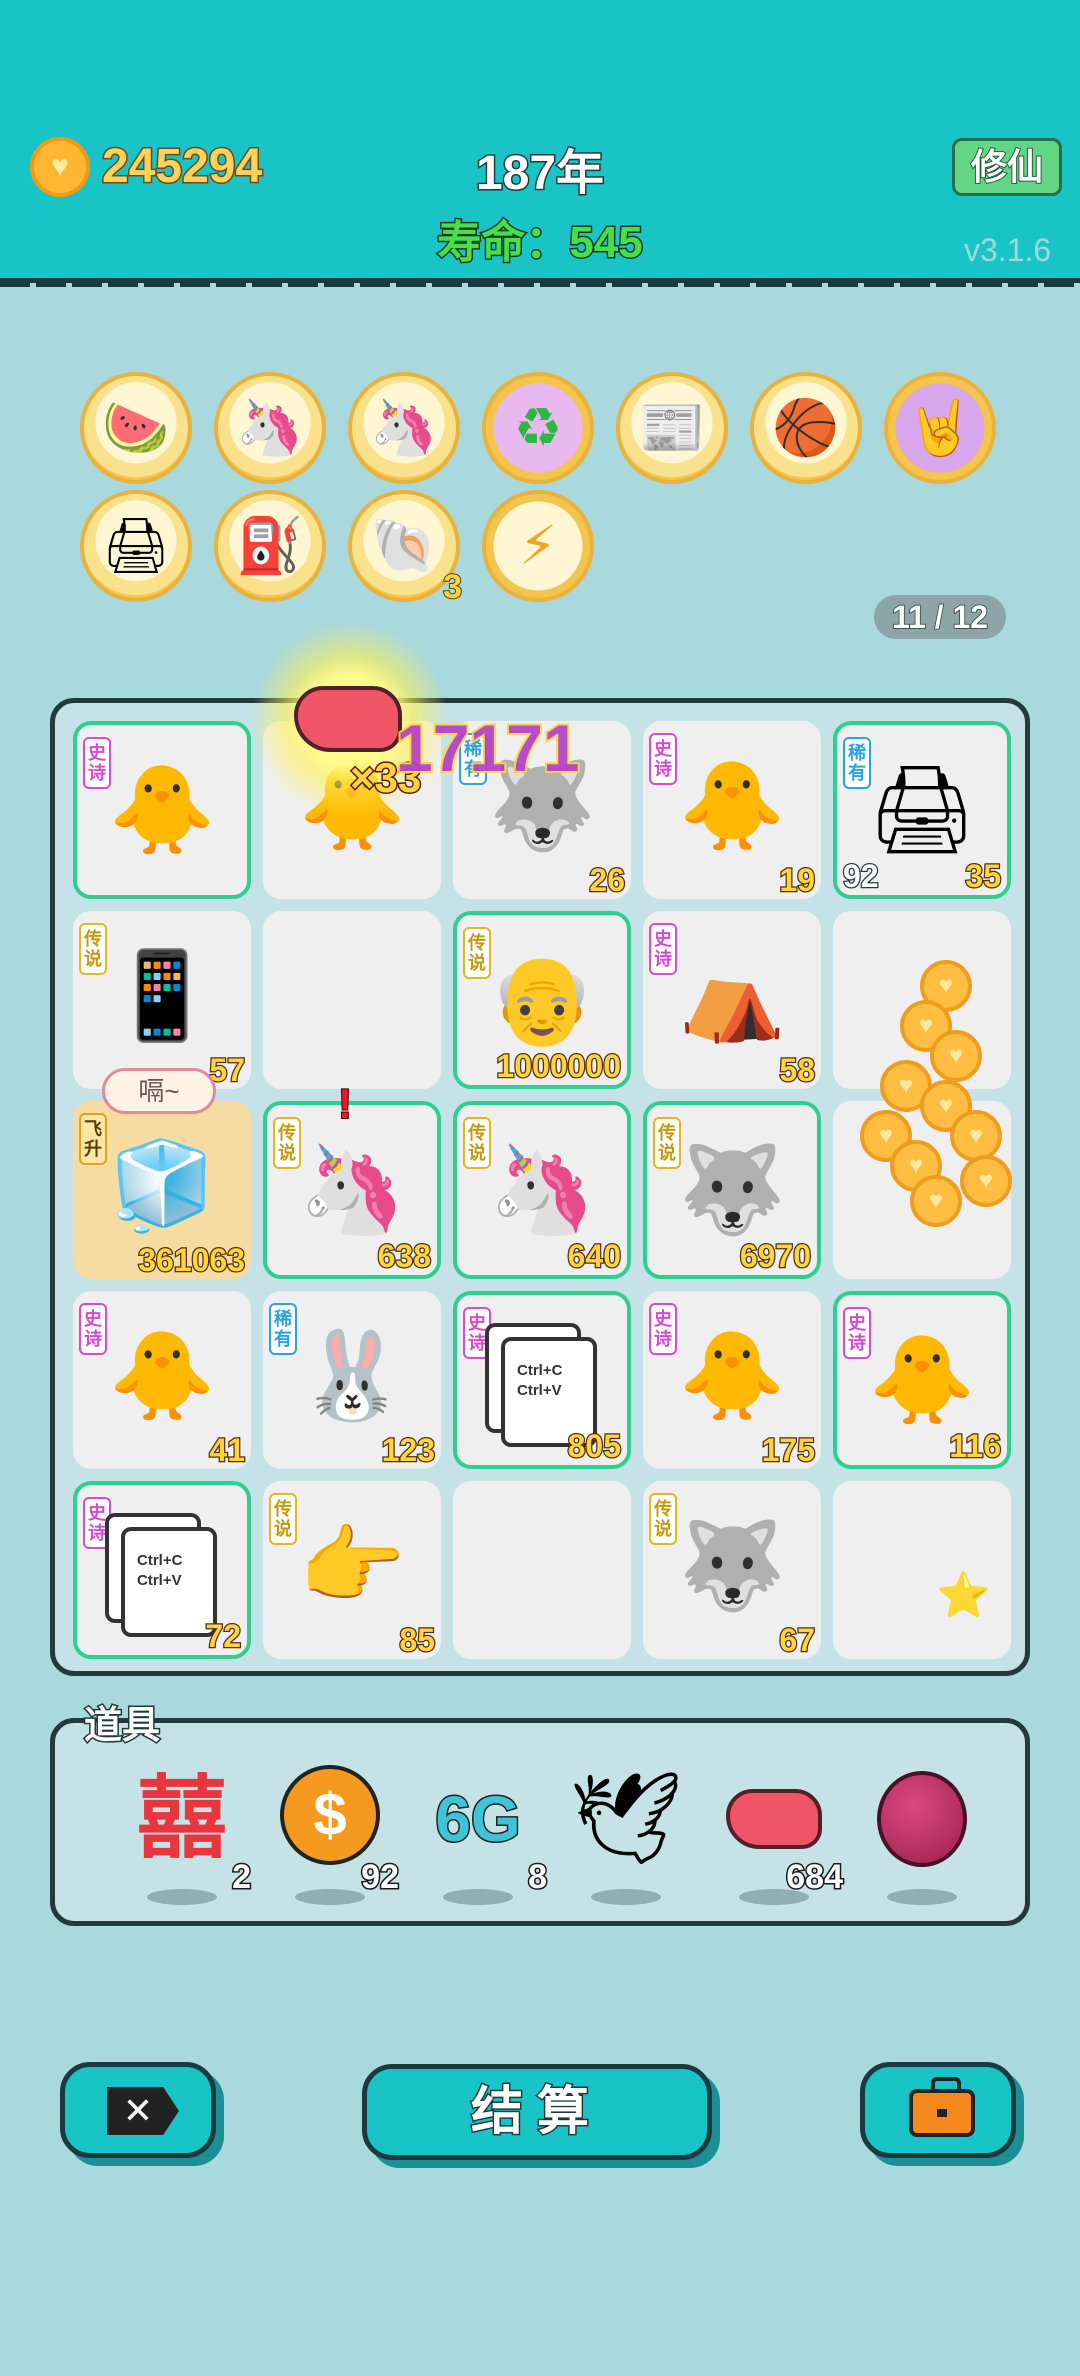 The image size is (1080, 2376). I want to click on copy-paste-icon: Ctrl+C Ctrl+V, so click(169, 1582).